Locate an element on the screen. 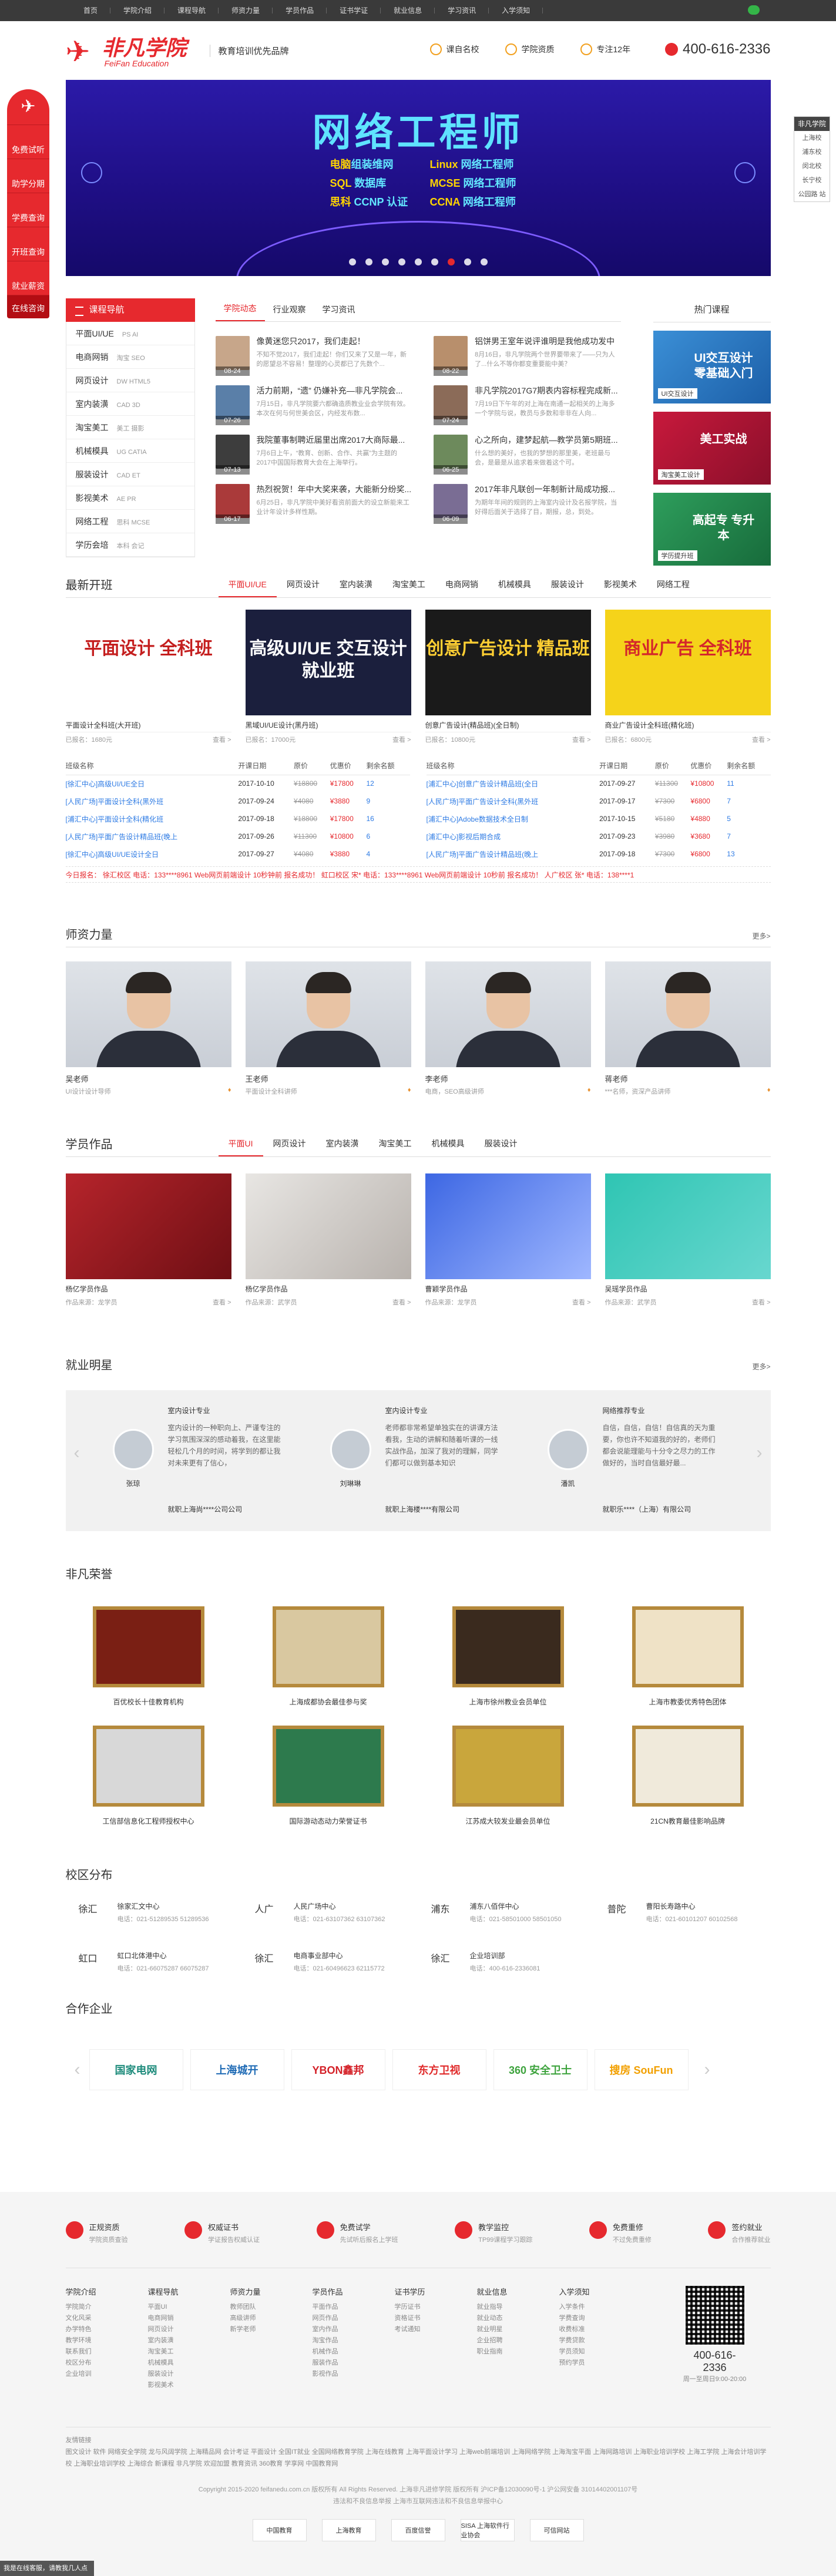 This screenshot has width=836, height=2576. footer-link: 高级讲师 is located at coordinates (271, 2318).